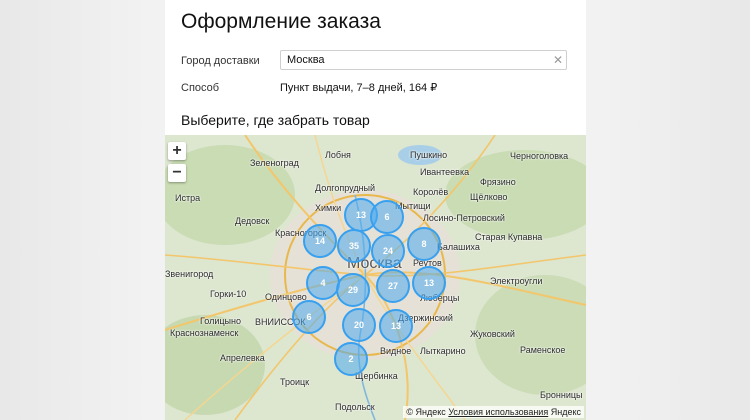 The height and width of the screenshot is (420, 750). What do you see at coordinates (543, 350) in the screenshot?
I see `place-label: Раменское` at bounding box center [543, 350].